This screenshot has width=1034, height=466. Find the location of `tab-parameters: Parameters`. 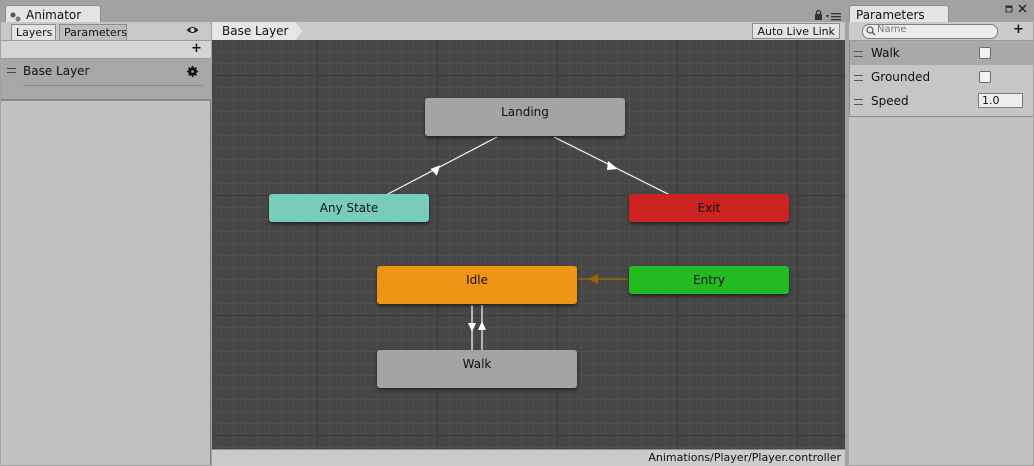

tab-parameters: Parameters is located at coordinates (93, 32).